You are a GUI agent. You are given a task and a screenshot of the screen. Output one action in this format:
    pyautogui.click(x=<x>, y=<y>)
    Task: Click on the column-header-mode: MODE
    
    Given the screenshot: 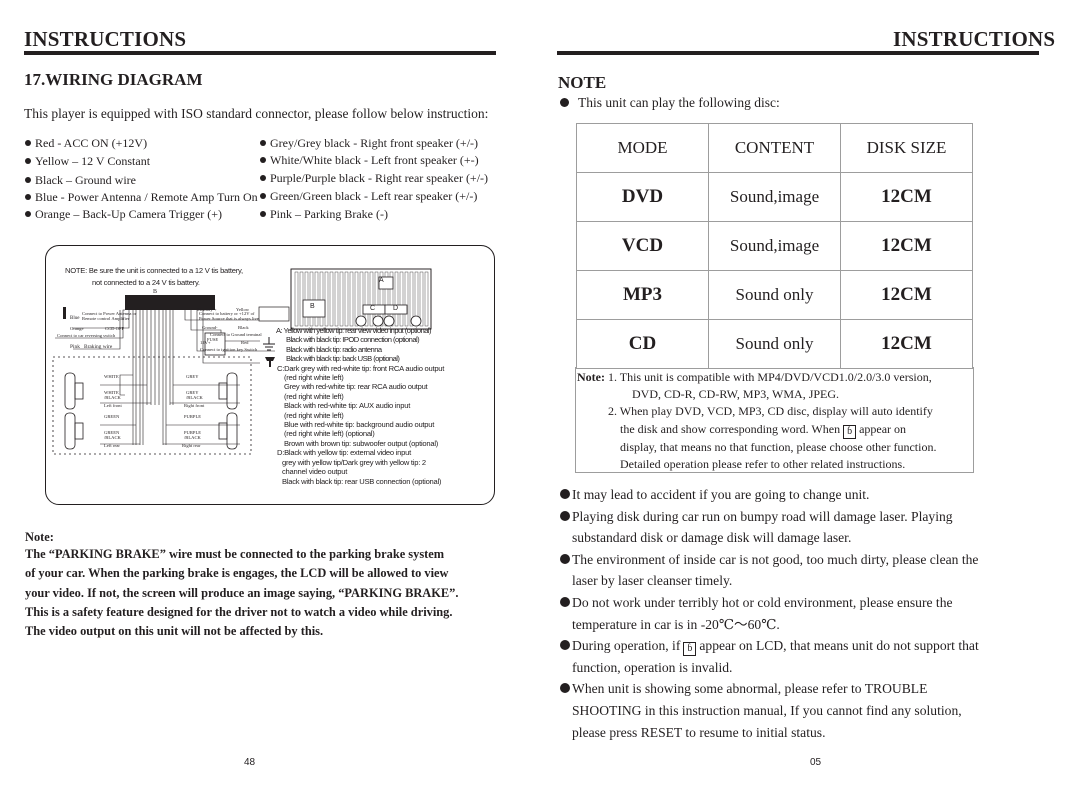 What is the action you would take?
    pyautogui.click(x=642, y=148)
    